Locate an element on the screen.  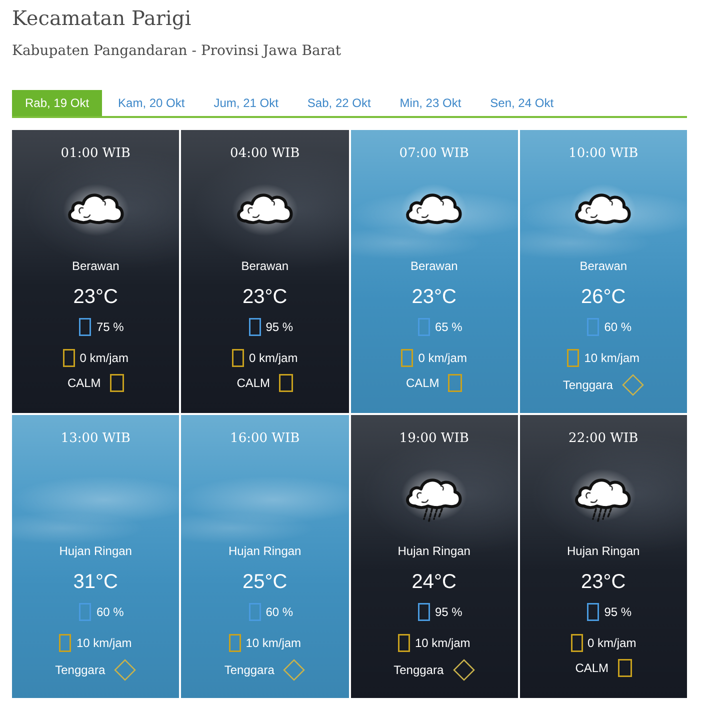
date-tab: Kam, 20 Okt is located at coordinates (151, 103).